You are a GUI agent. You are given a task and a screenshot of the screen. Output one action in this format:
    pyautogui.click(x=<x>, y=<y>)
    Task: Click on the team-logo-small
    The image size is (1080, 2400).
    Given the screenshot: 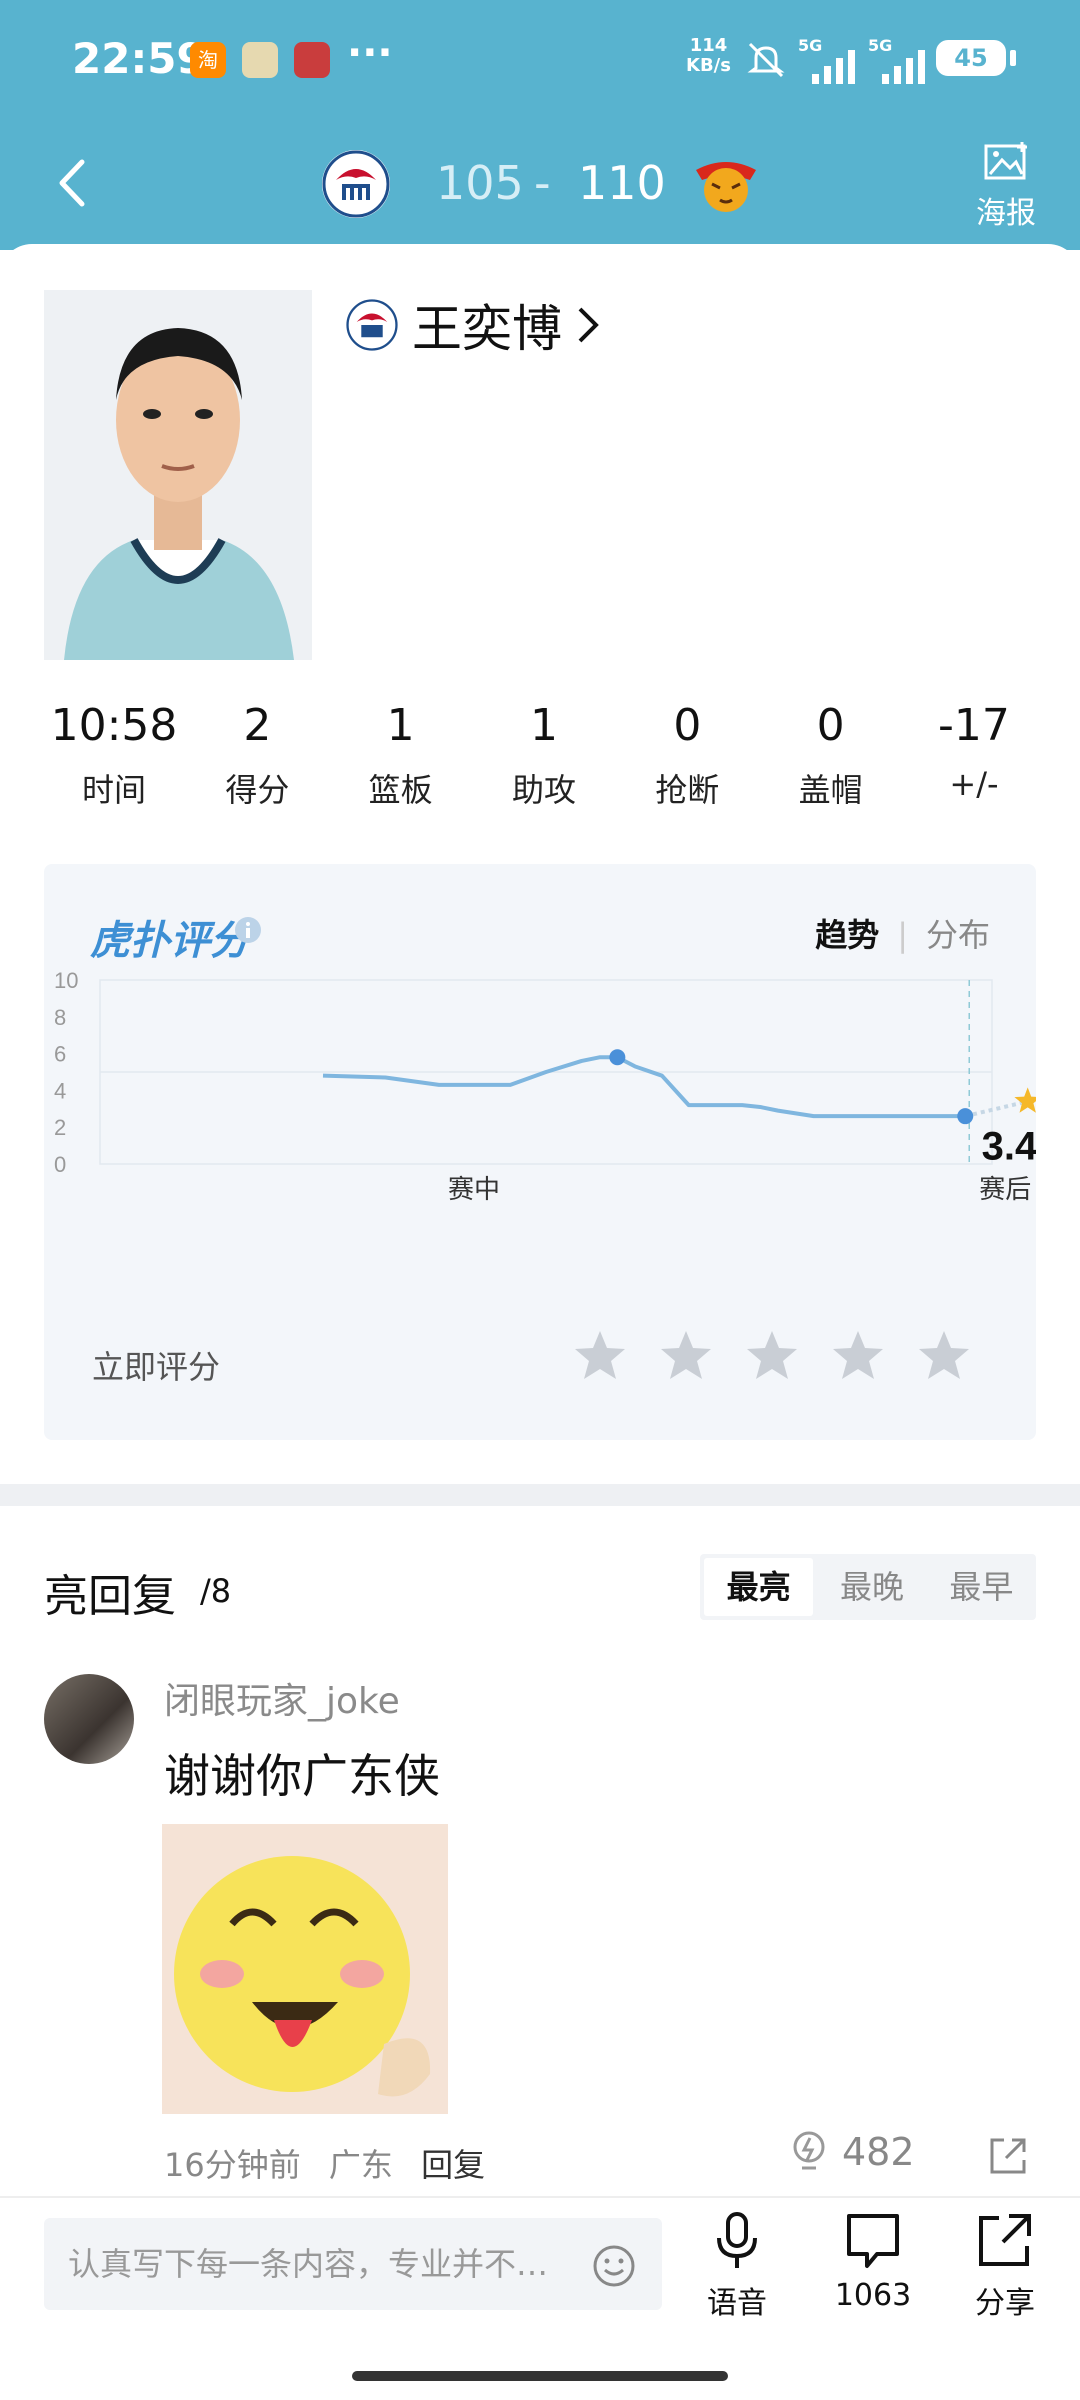 What is the action you would take?
    pyautogui.click(x=372, y=325)
    